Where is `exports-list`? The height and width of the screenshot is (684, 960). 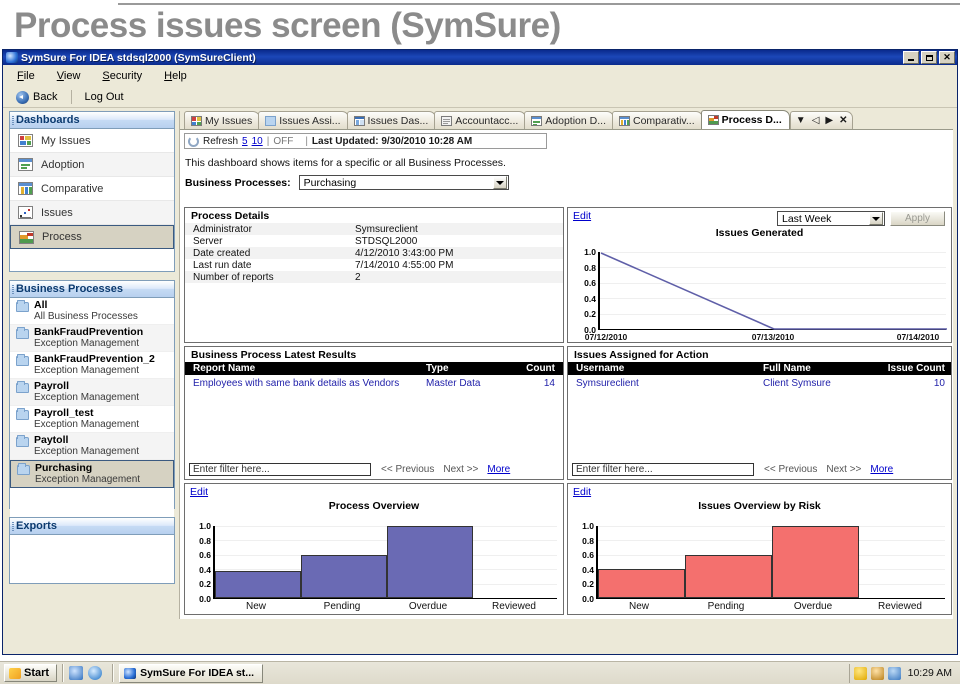 exports-list is located at coordinates (92, 559).